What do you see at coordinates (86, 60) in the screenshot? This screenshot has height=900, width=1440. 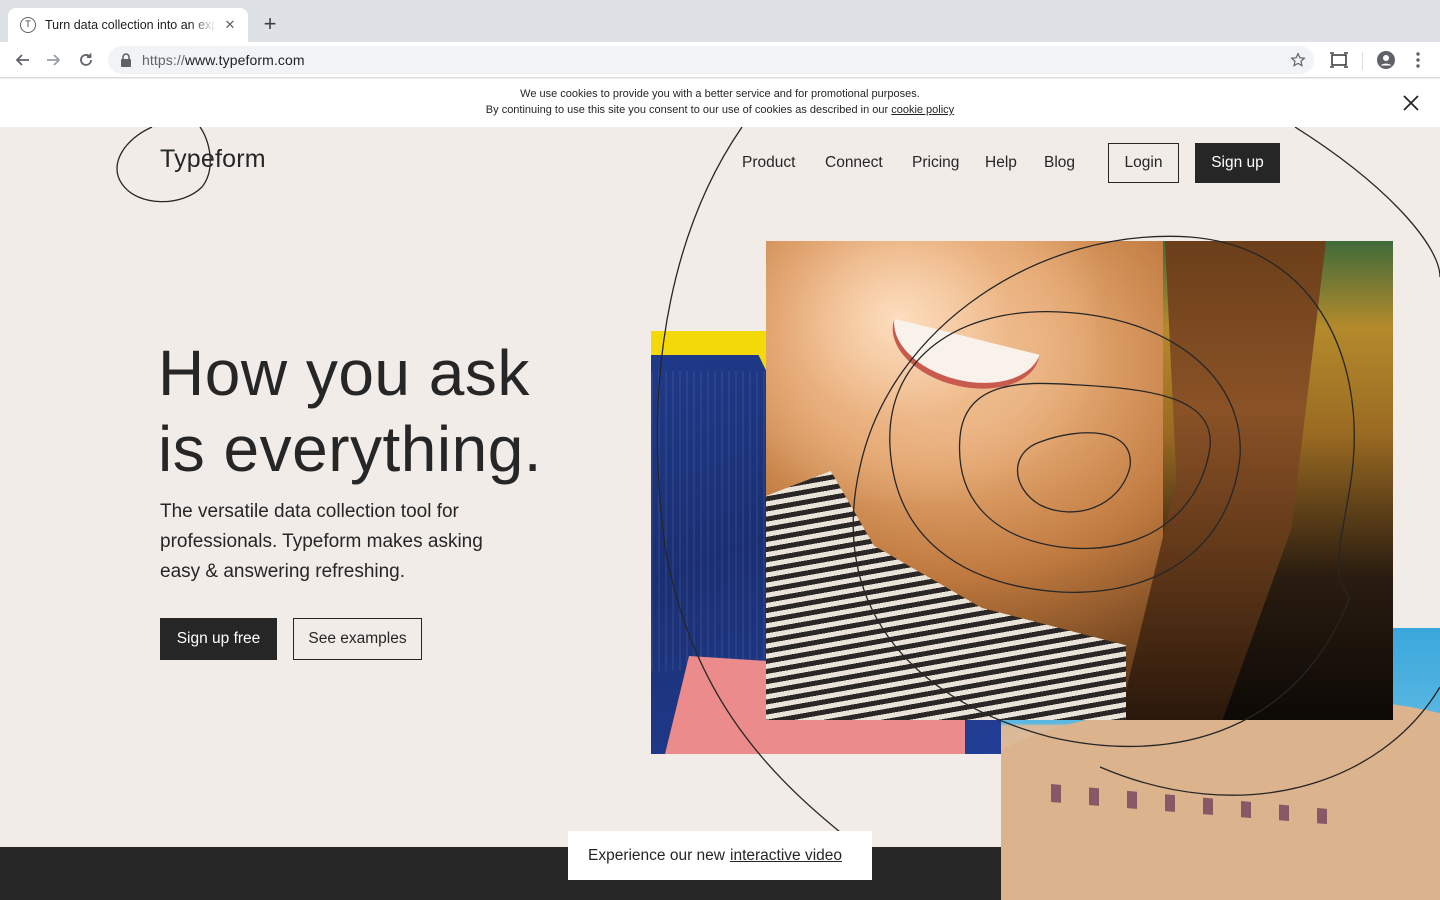 I see `reload-icon` at bounding box center [86, 60].